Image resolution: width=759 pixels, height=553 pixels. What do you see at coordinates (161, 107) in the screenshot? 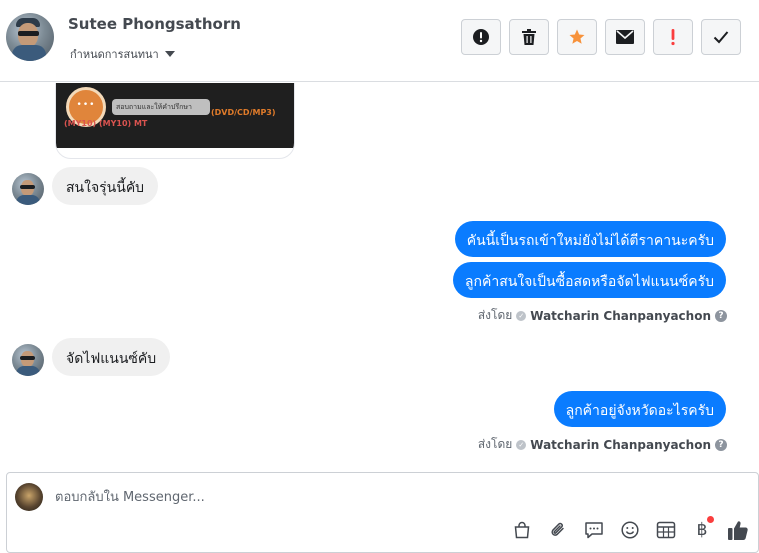
I see `card-pill-text: สอบถามและให้คำปรึกษา` at bounding box center [161, 107].